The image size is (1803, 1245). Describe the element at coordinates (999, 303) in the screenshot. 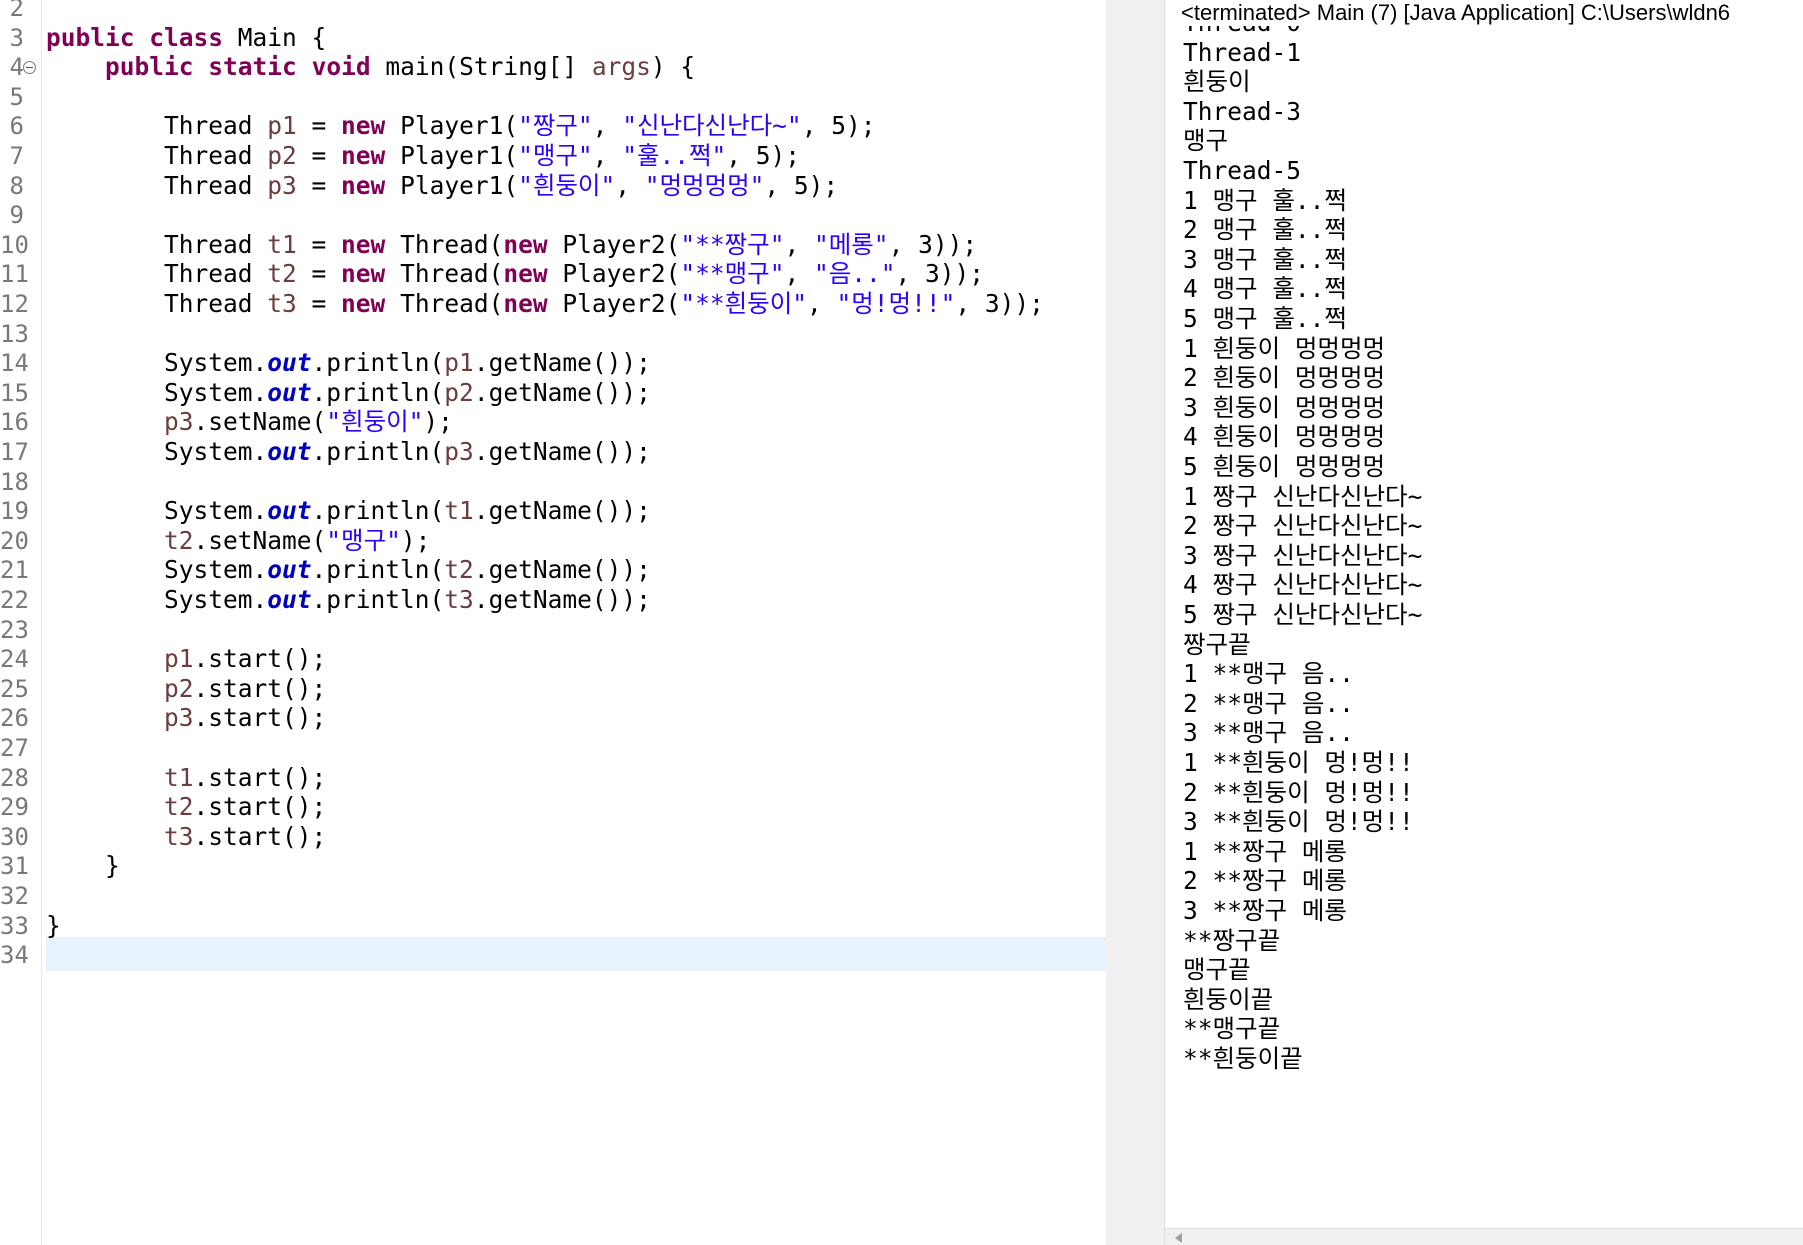

I see `code-token: , 3));` at that location.